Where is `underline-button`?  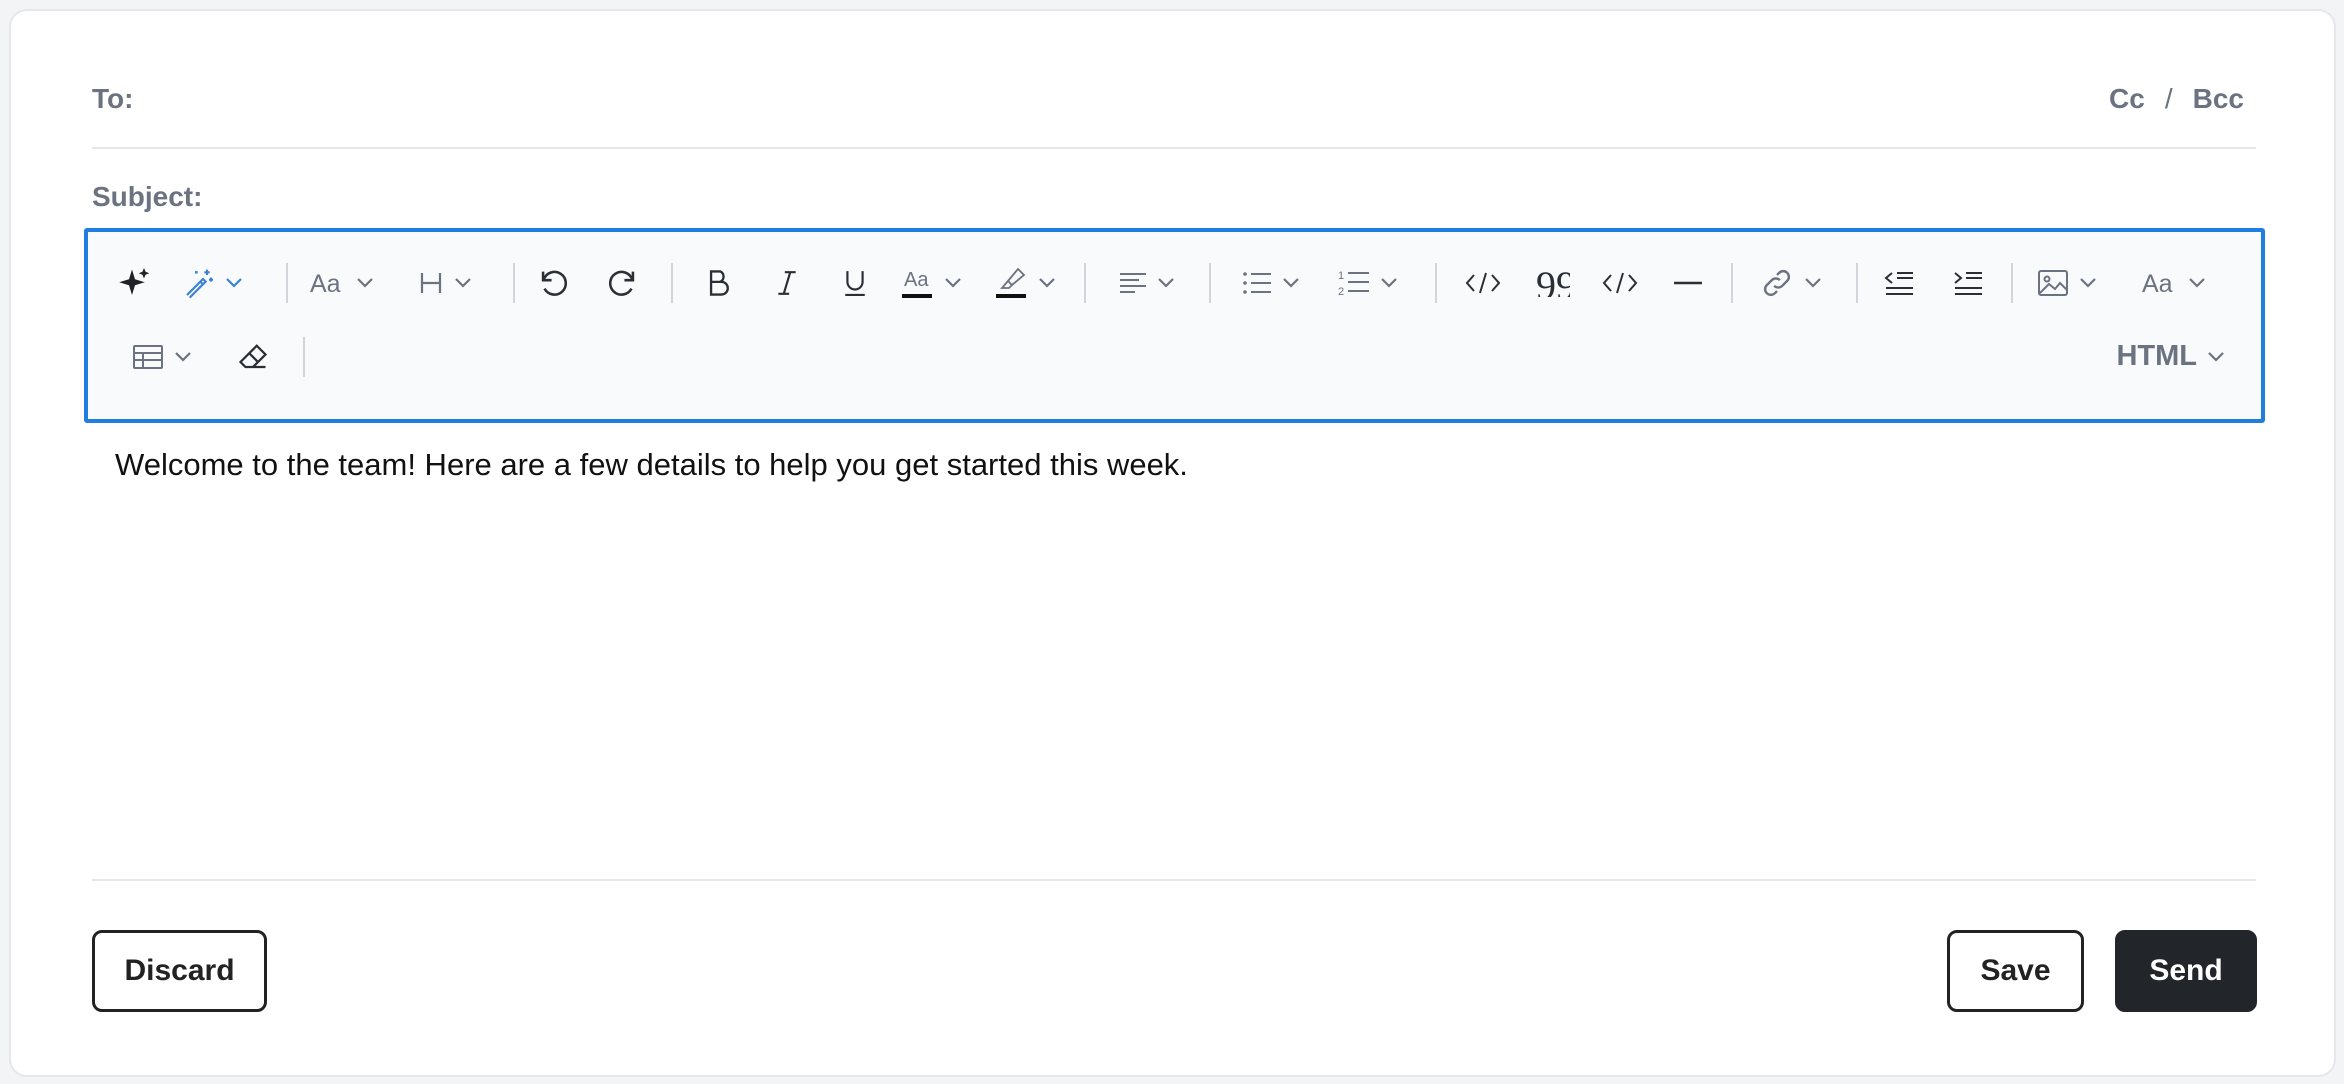 underline-button is located at coordinates (855, 283).